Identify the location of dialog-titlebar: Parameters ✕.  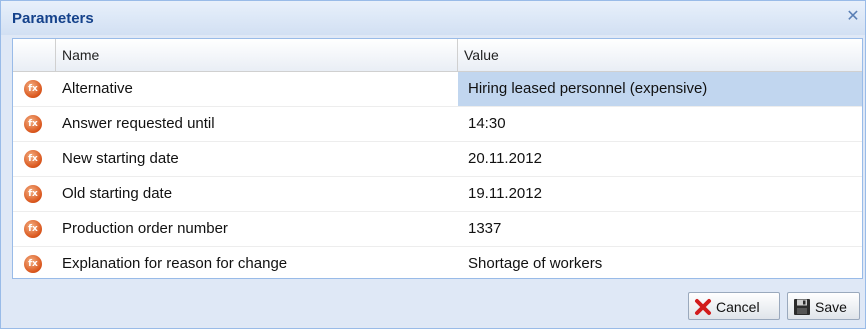
(433, 18).